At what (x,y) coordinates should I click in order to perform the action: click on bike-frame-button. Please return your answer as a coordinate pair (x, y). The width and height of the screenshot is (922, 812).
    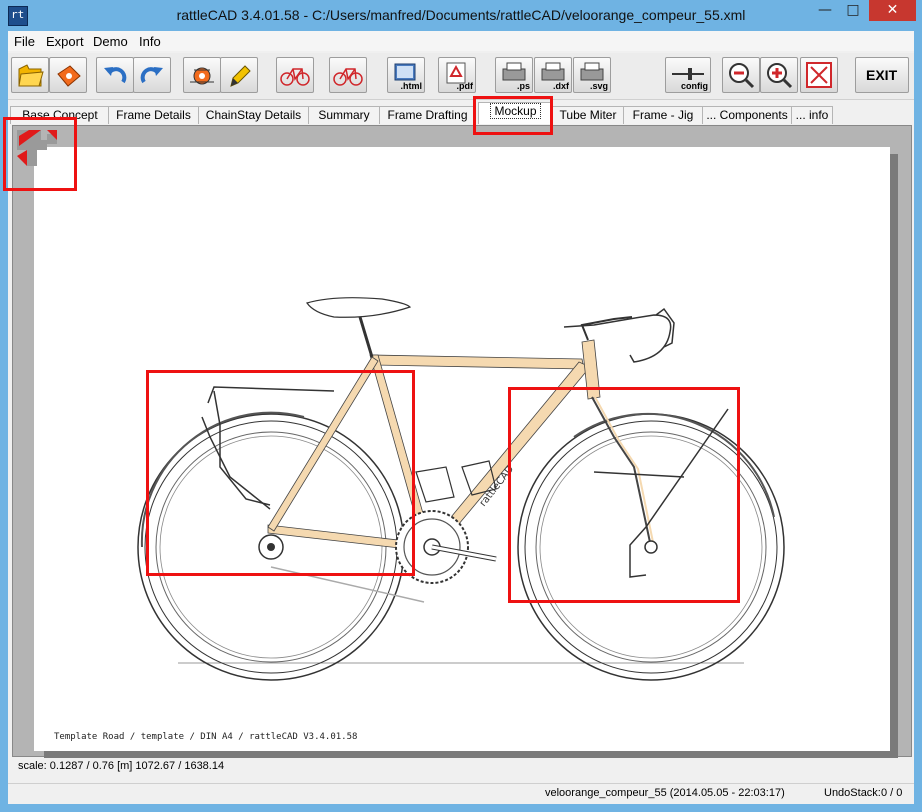
    Looking at the image, I should click on (295, 75).